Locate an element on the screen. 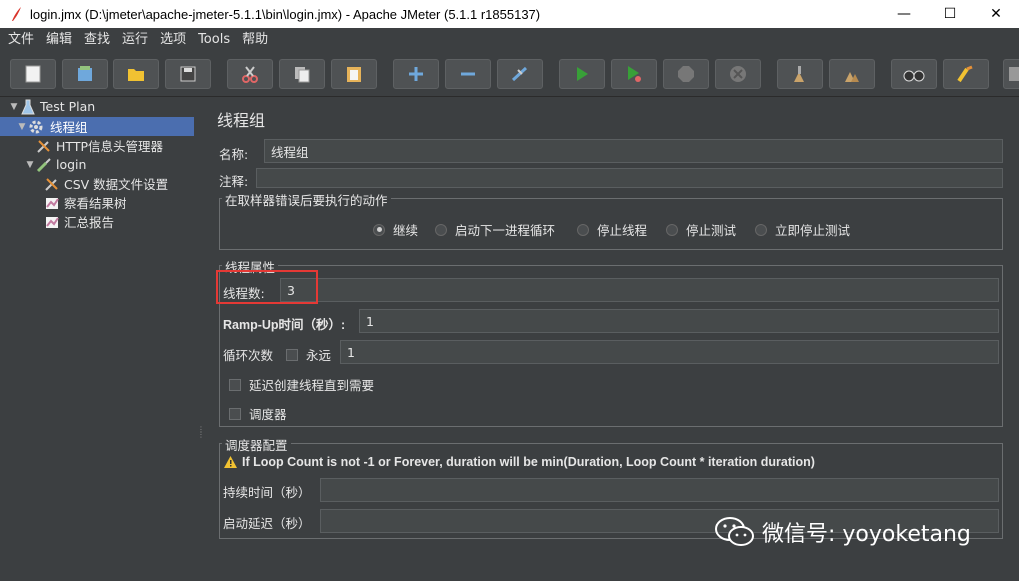 This screenshot has width=1019, height=581. tree-label: HTTP信息头管理器 is located at coordinates (109, 146).